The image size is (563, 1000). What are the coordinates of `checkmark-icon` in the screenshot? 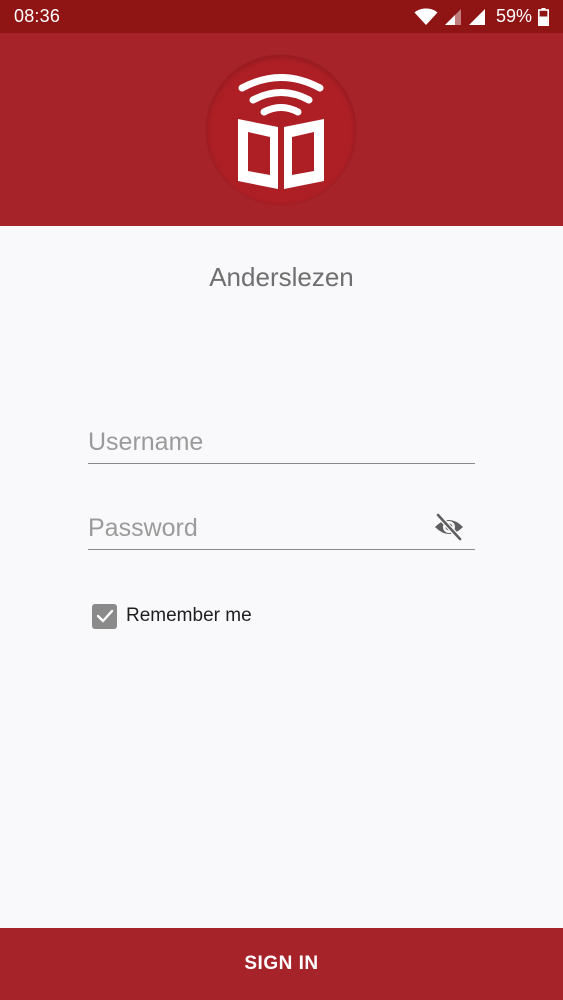 It's located at (104, 616).